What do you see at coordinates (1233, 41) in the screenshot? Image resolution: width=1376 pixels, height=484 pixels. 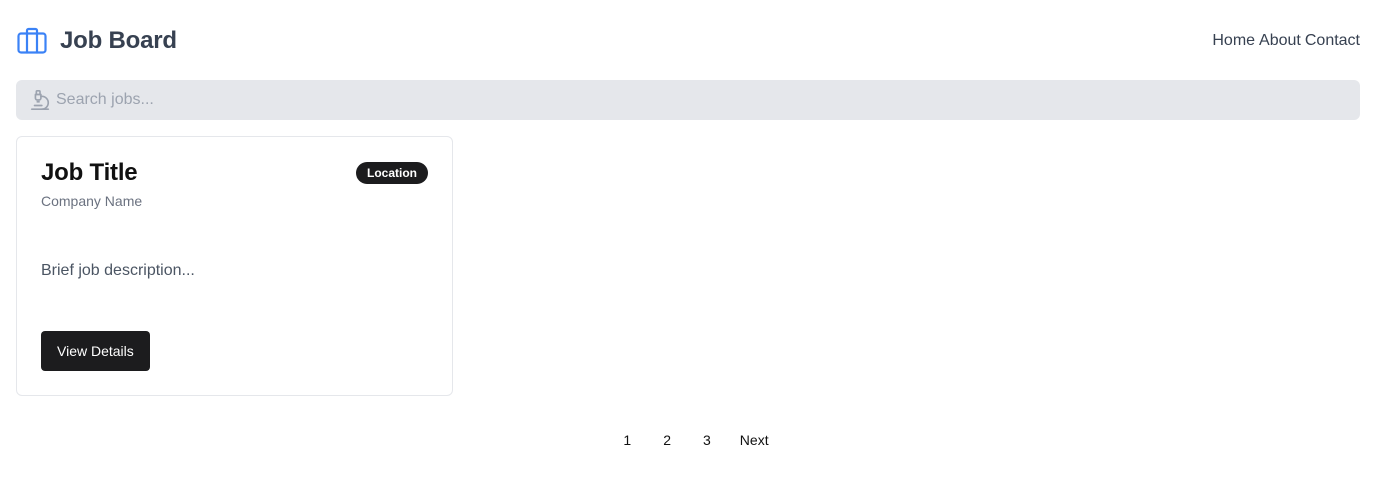 I see `nav-link-home: Home` at bounding box center [1233, 41].